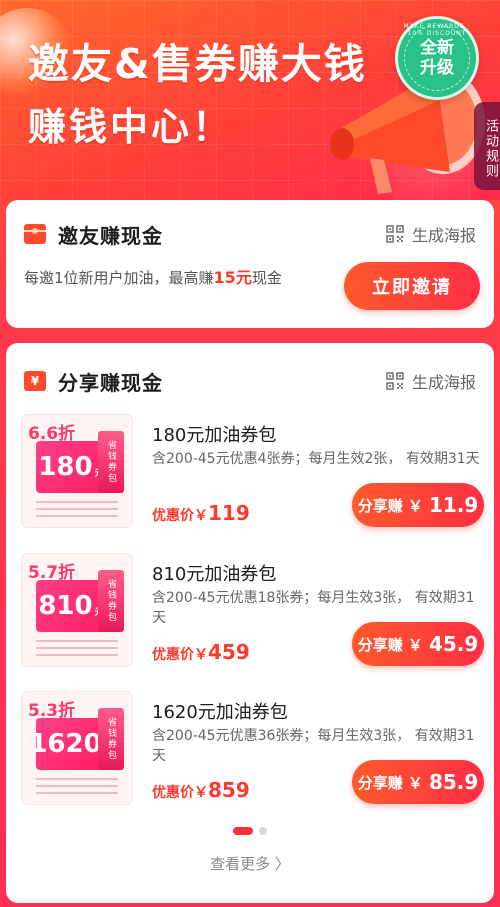 The image size is (500, 907). I want to click on product-thumbnail: 5.7折 810元 省钱券包, so click(77, 610).